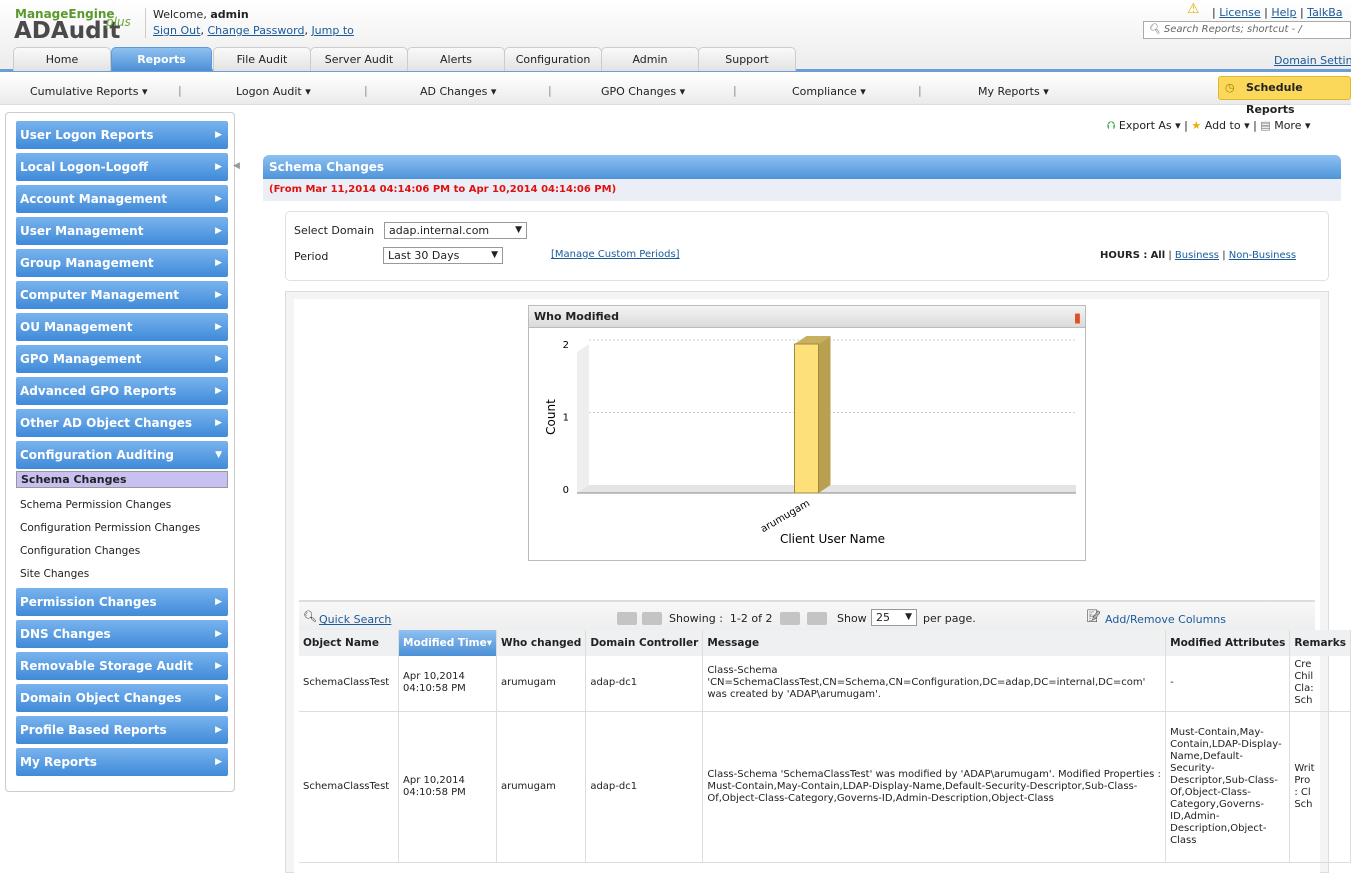 Image resolution: width=1351 pixels, height=873 pixels. What do you see at coordinates (1197, 255) in the screenshot?
I see `hours-business-link: Business` at bounding box center [1197, 255].